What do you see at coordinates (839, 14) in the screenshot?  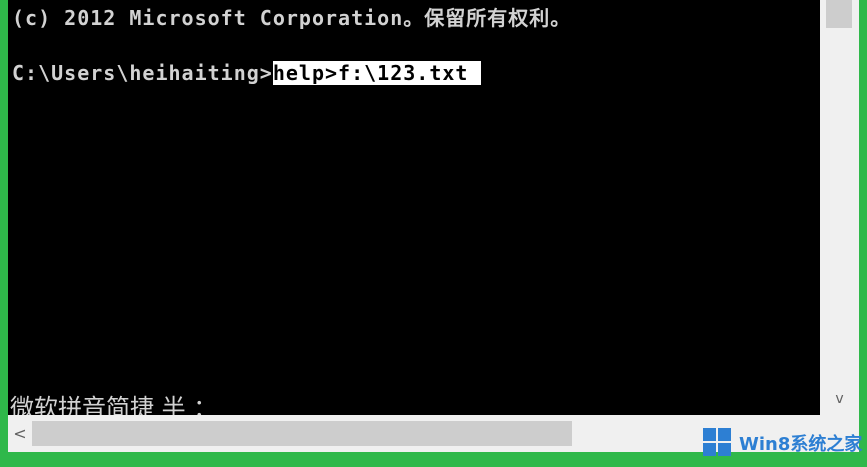 I see `vertical-scroll-thumb` at bounding box center [839, 14].